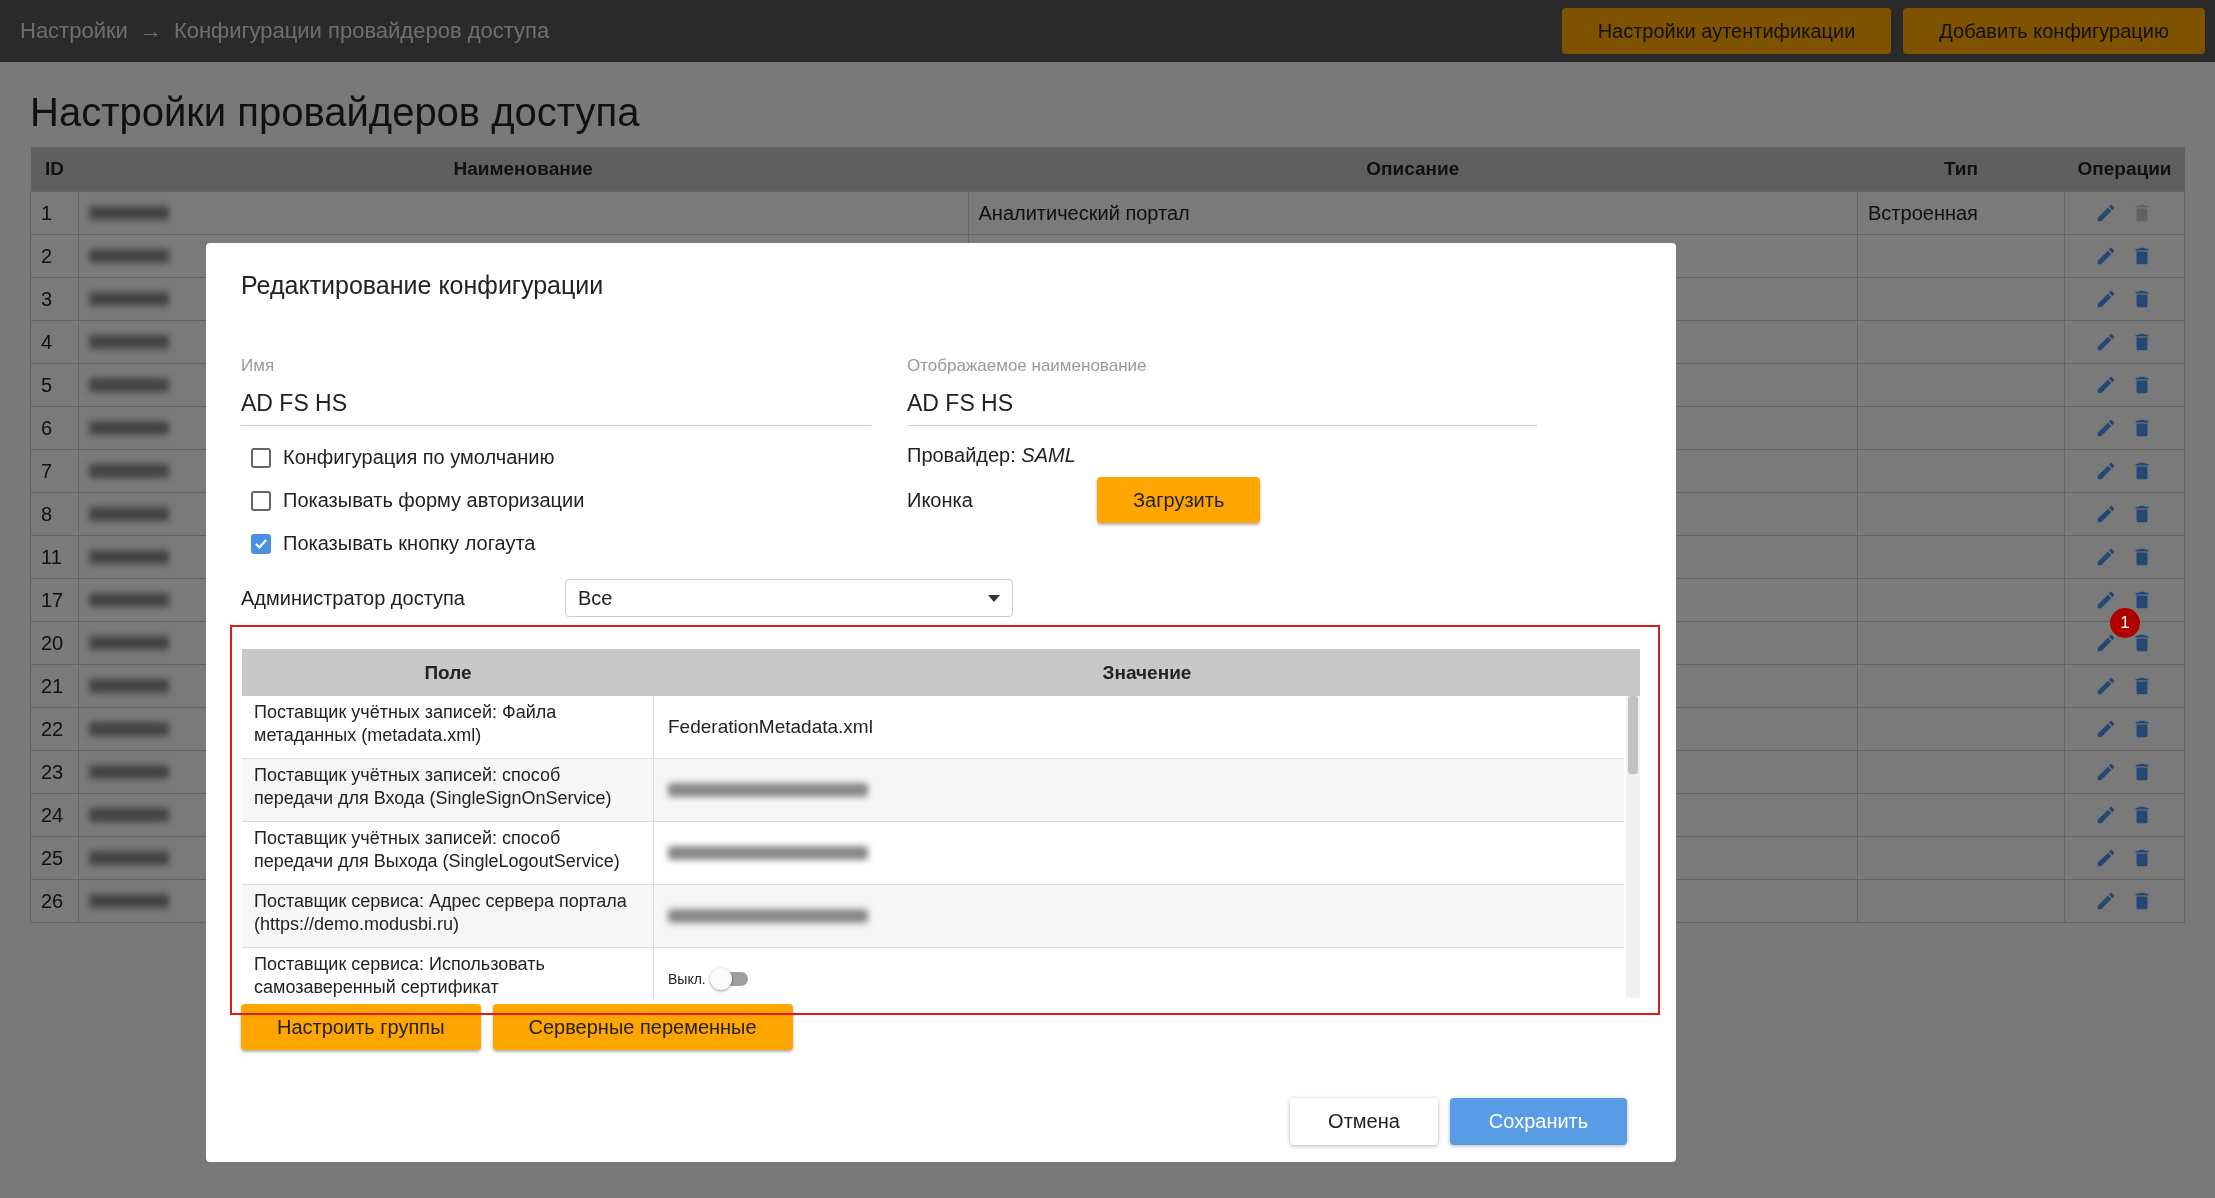 The image size is (2215, 1198). Describe the element at coordinates (47, 427) in the screenshot. I see `table-cell: 6` at that location.